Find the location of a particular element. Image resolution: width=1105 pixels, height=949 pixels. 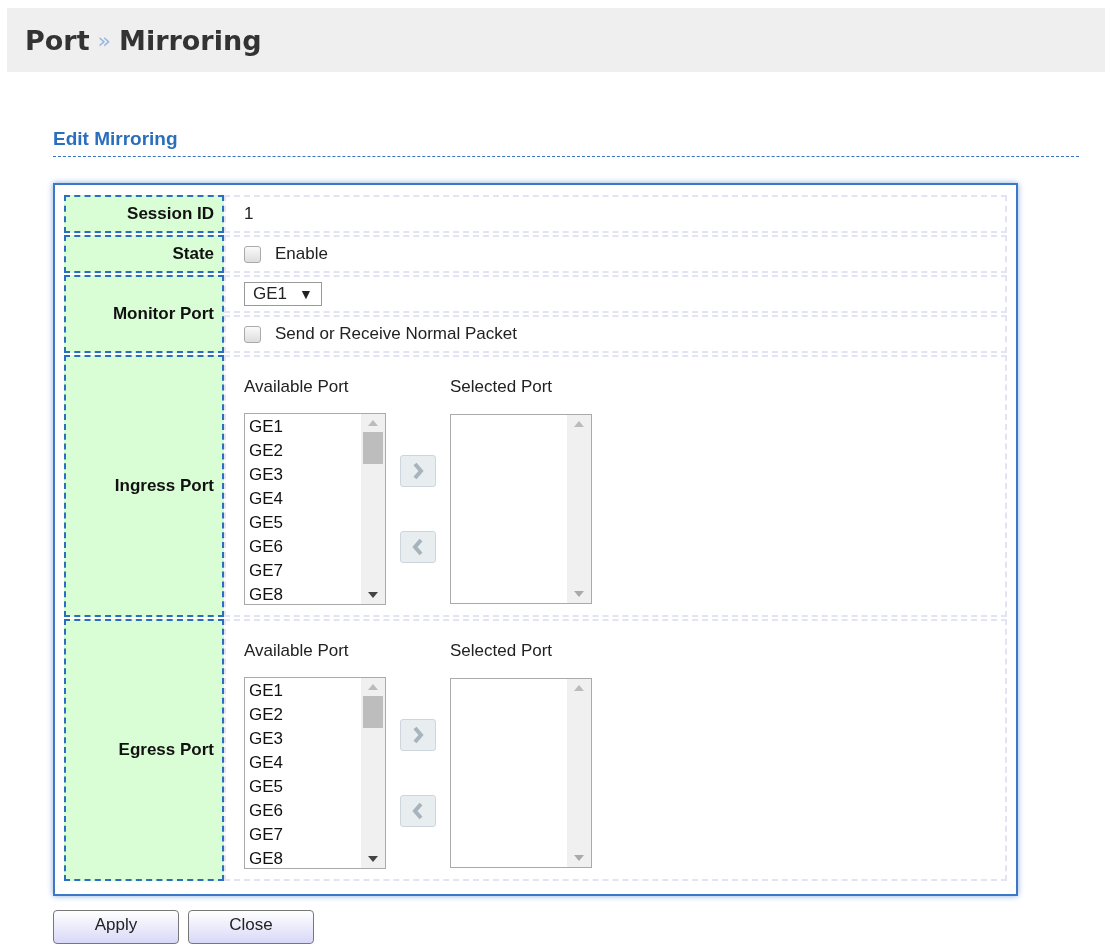

field-label: Monitor Port is located at coordinates (163, 314).